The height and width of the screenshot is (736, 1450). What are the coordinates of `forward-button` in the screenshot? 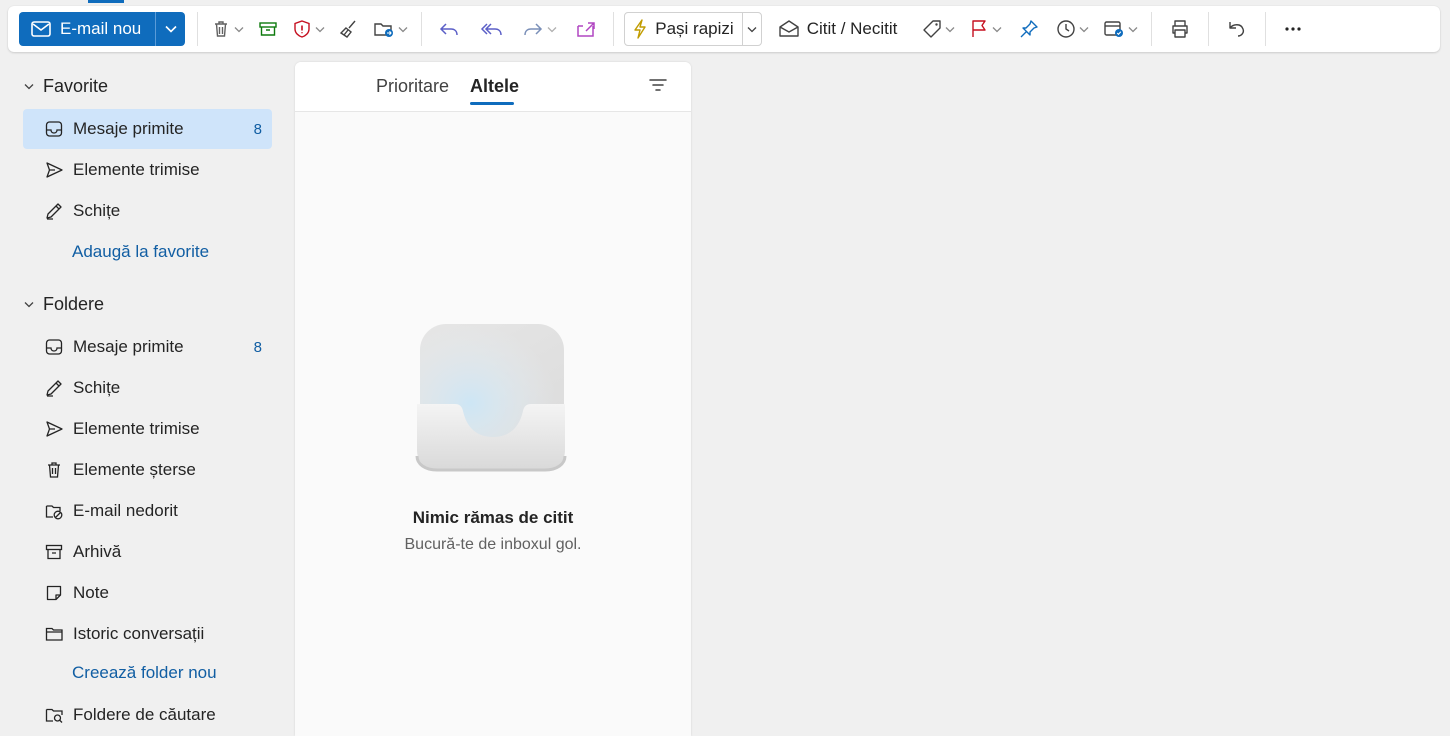 It's located at (539, 29).